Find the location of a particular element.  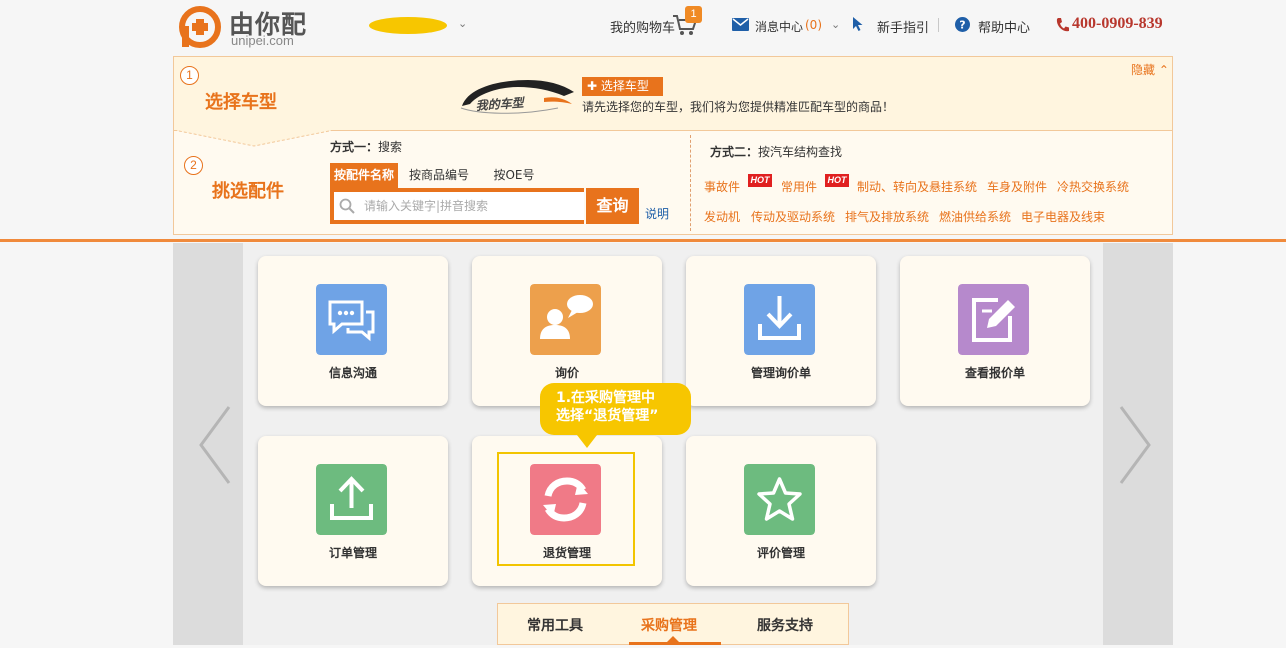

choose-vehicle-button: ✚ 选择车型 is located at coordinates (622, 86).